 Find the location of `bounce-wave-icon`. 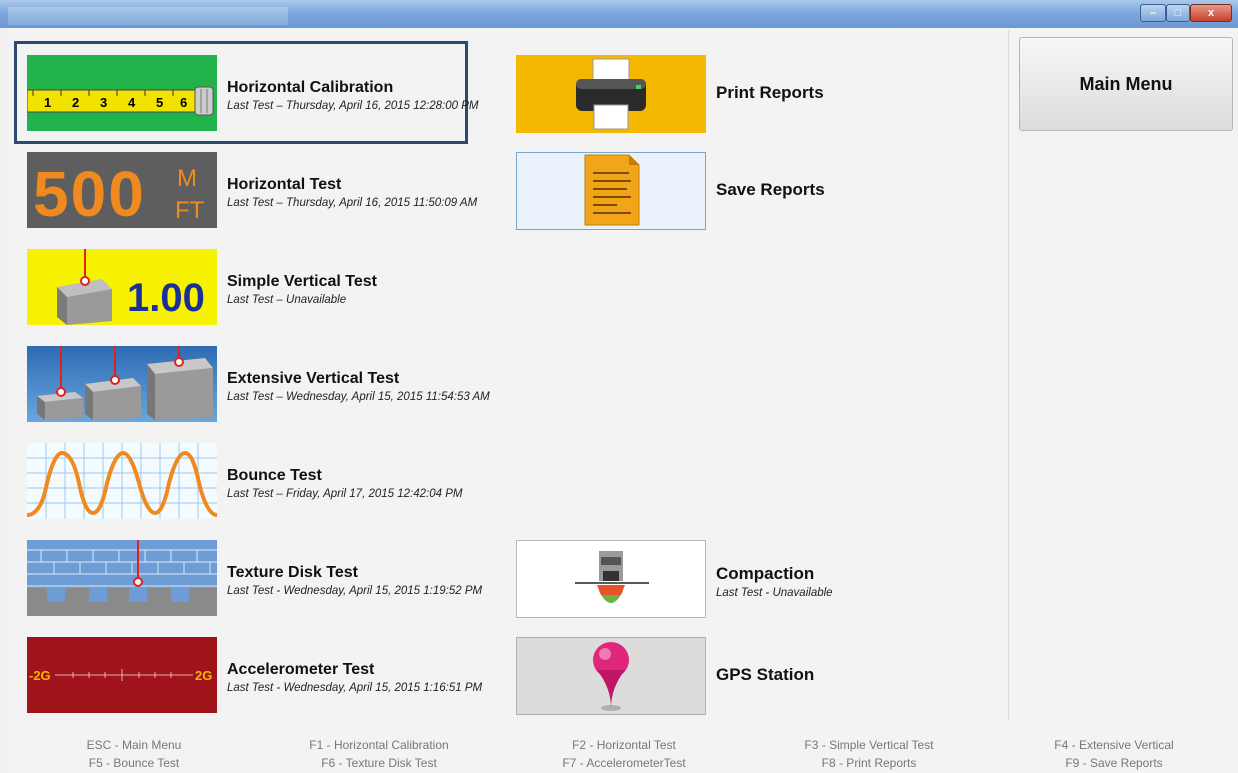

bounce-wave-icon is located at coordinates (122, 481).